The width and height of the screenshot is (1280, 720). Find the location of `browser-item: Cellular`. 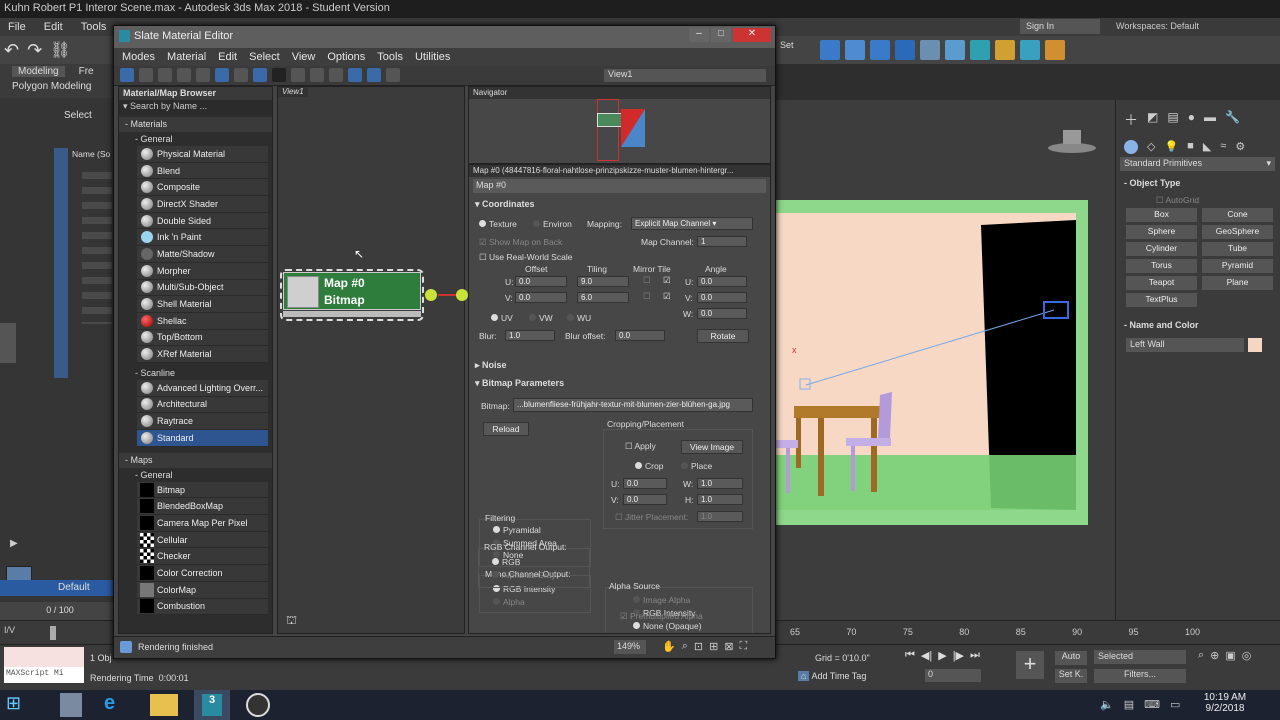

browser-item: Cellular is located at coordinates (202, 540).